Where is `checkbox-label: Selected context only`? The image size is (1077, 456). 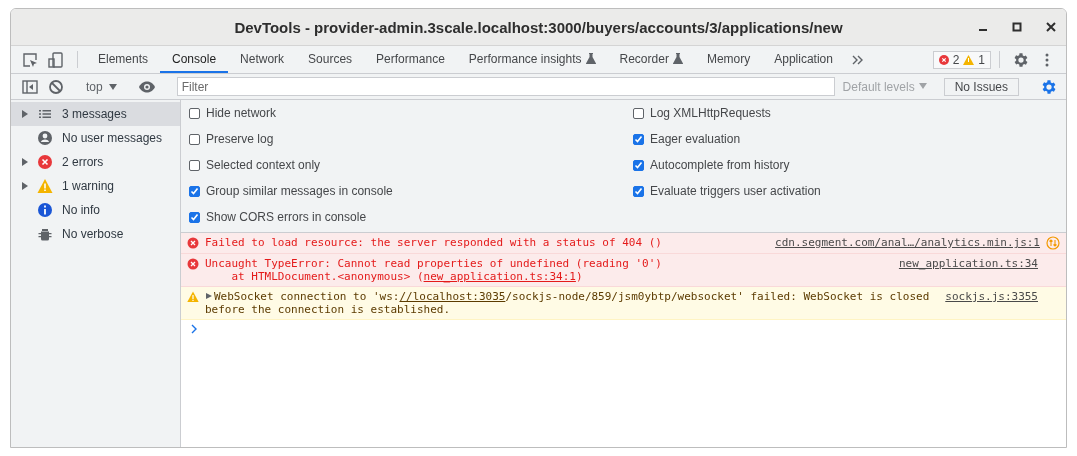
checkbox-label: Selected context only is located at coordinates (263, 165).